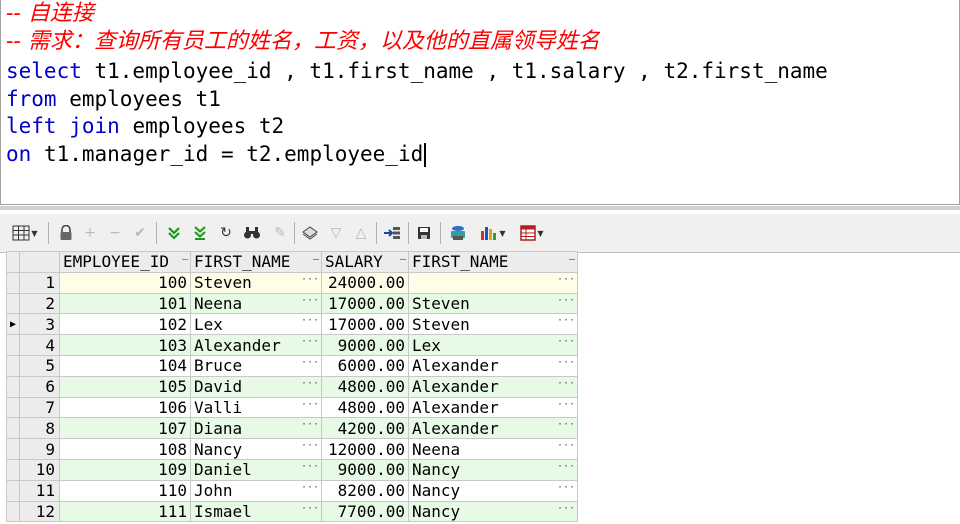  Describe the element at coordinates (256, 262) in the screenshot. I see `column-header-first-name: FIRST_NAME —` at that location.